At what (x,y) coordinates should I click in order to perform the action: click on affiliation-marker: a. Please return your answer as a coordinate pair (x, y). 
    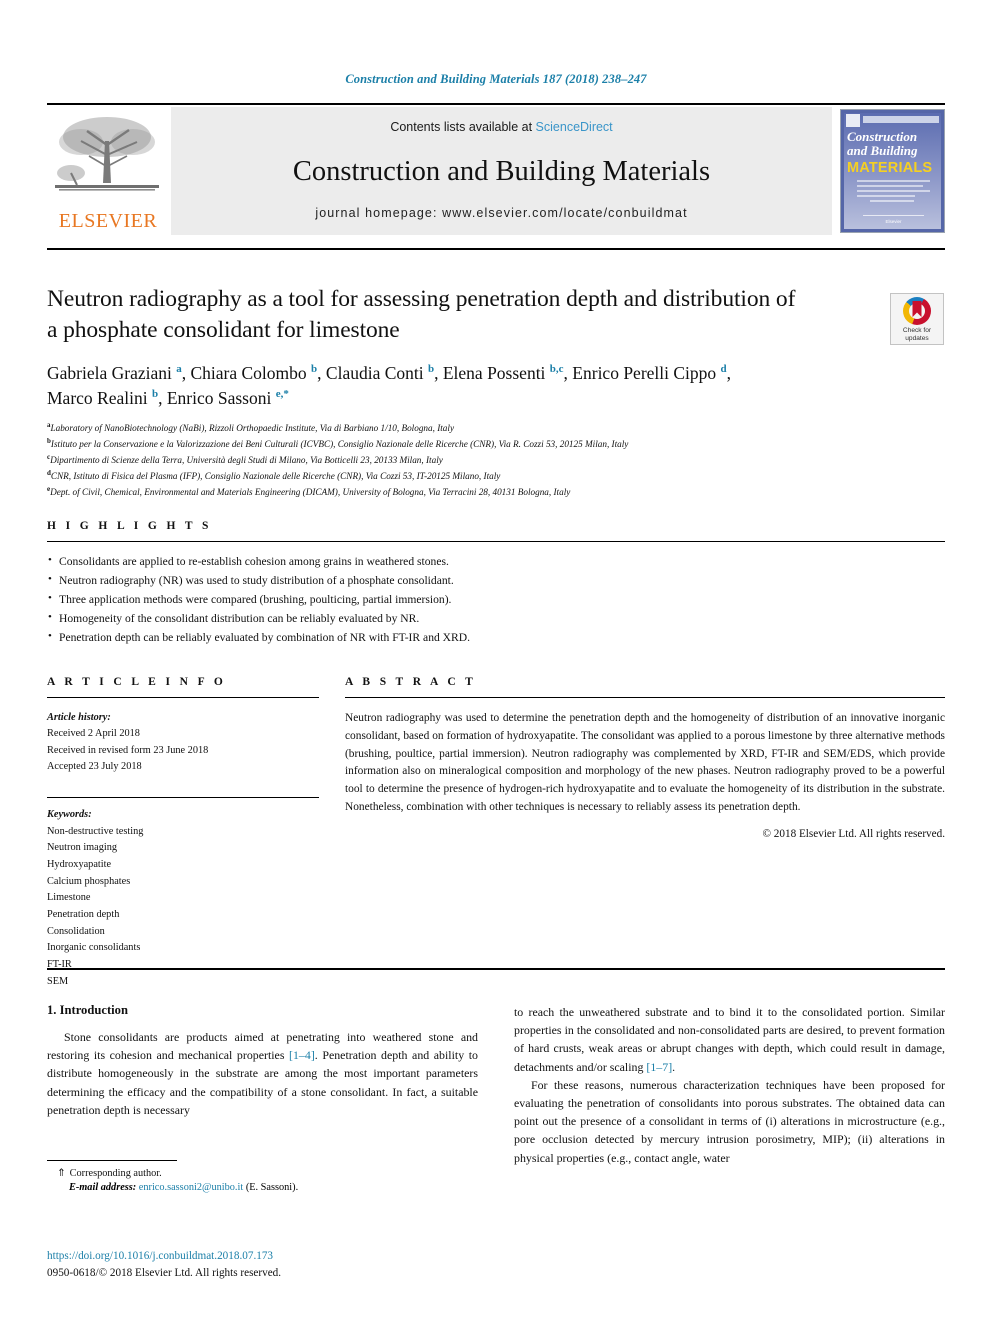
    Looking at the image, I should click on (49, 424).